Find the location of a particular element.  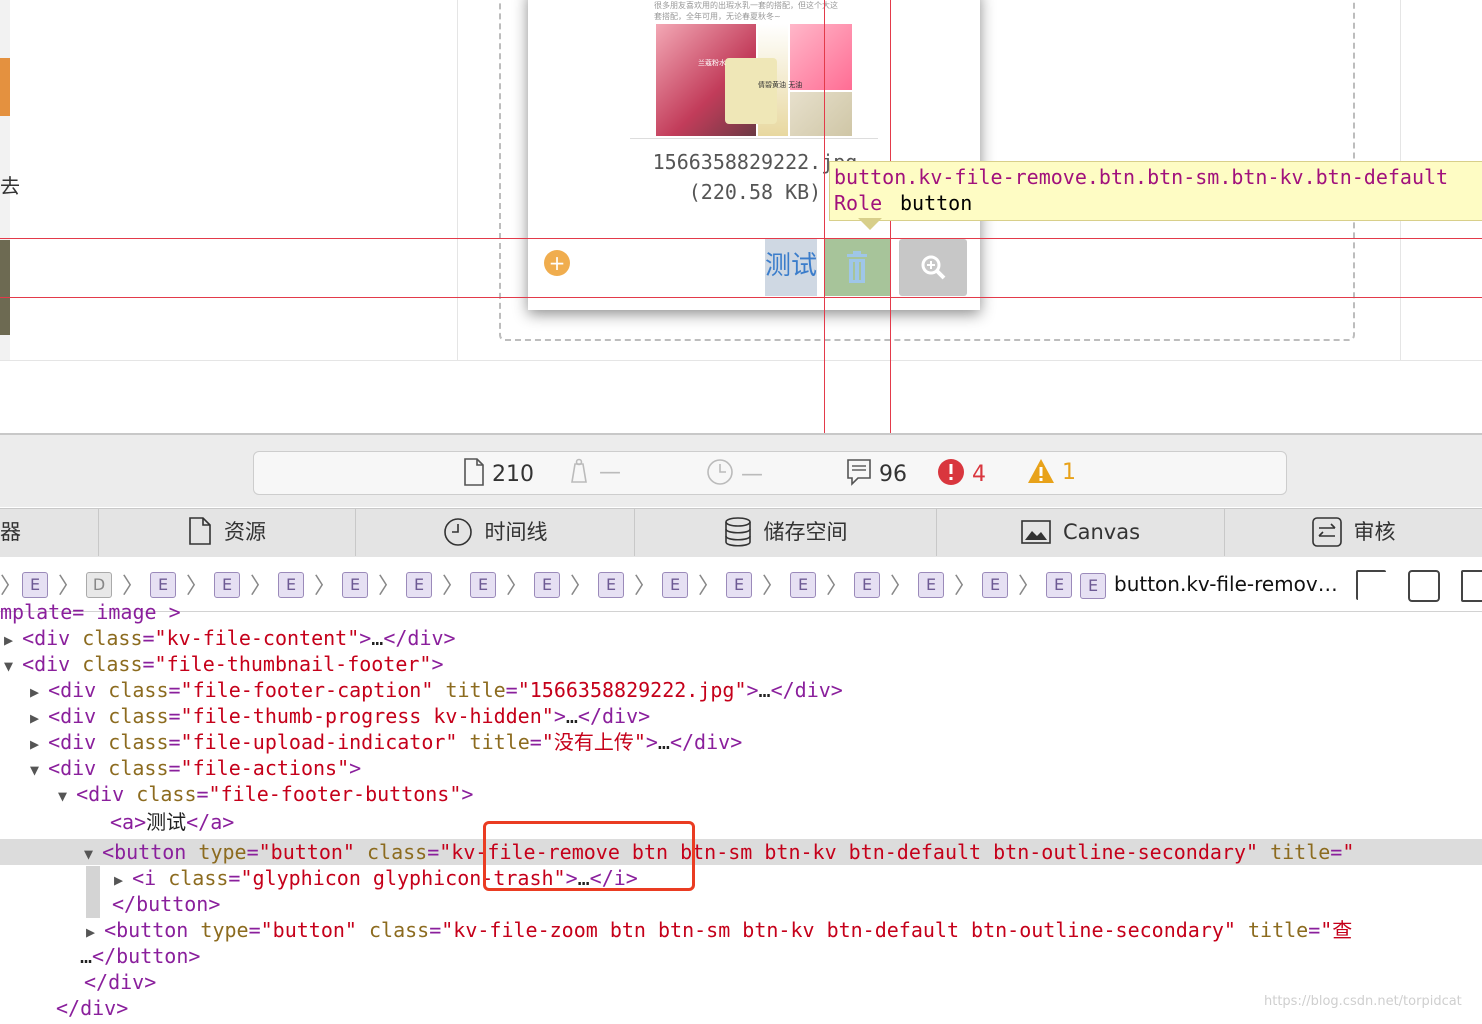

dashboard-summary is located at coordinates (770, 473).